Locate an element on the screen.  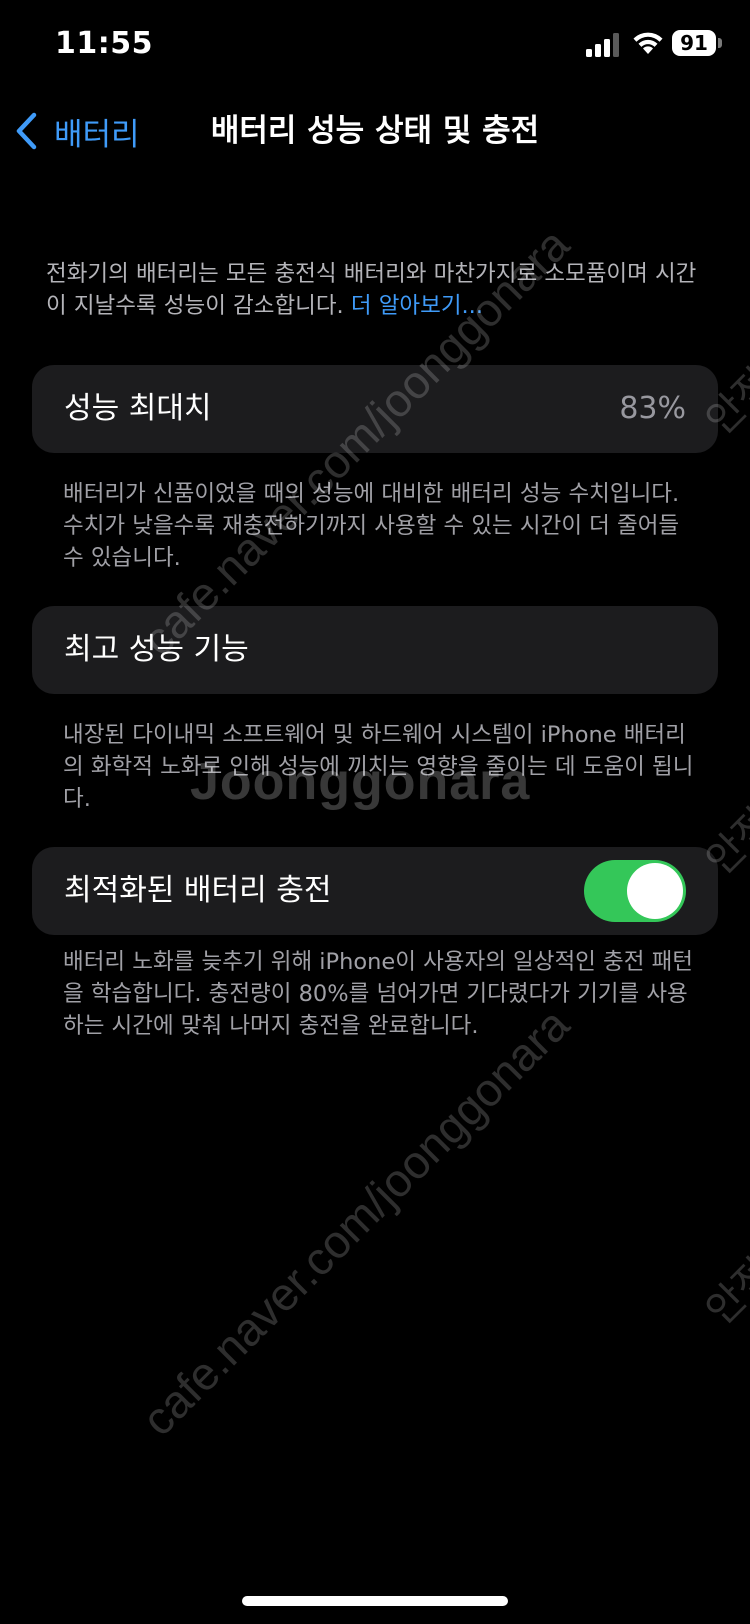
battery-level: 91 is located at coordinates (694, 43).